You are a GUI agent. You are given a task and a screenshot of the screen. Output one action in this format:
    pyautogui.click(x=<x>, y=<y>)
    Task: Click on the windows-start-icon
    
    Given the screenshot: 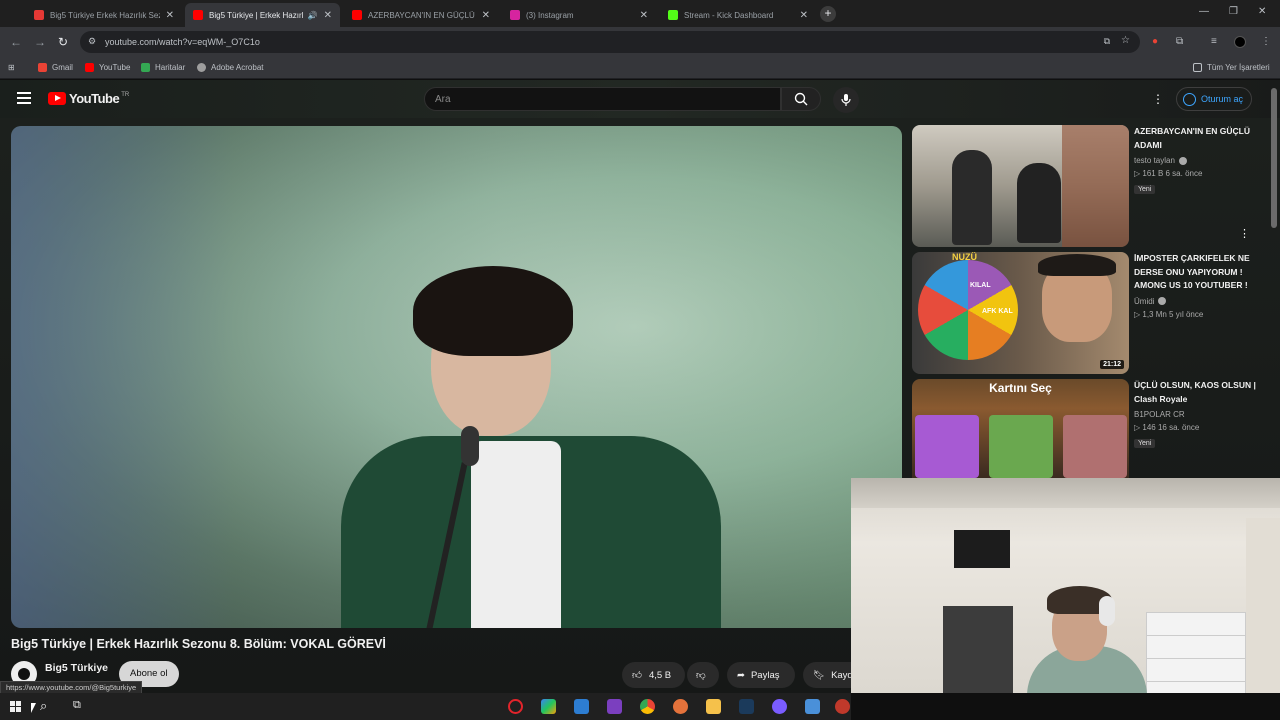 What is the action you would take?
    pyautogui.click(x=15, y=706)
    